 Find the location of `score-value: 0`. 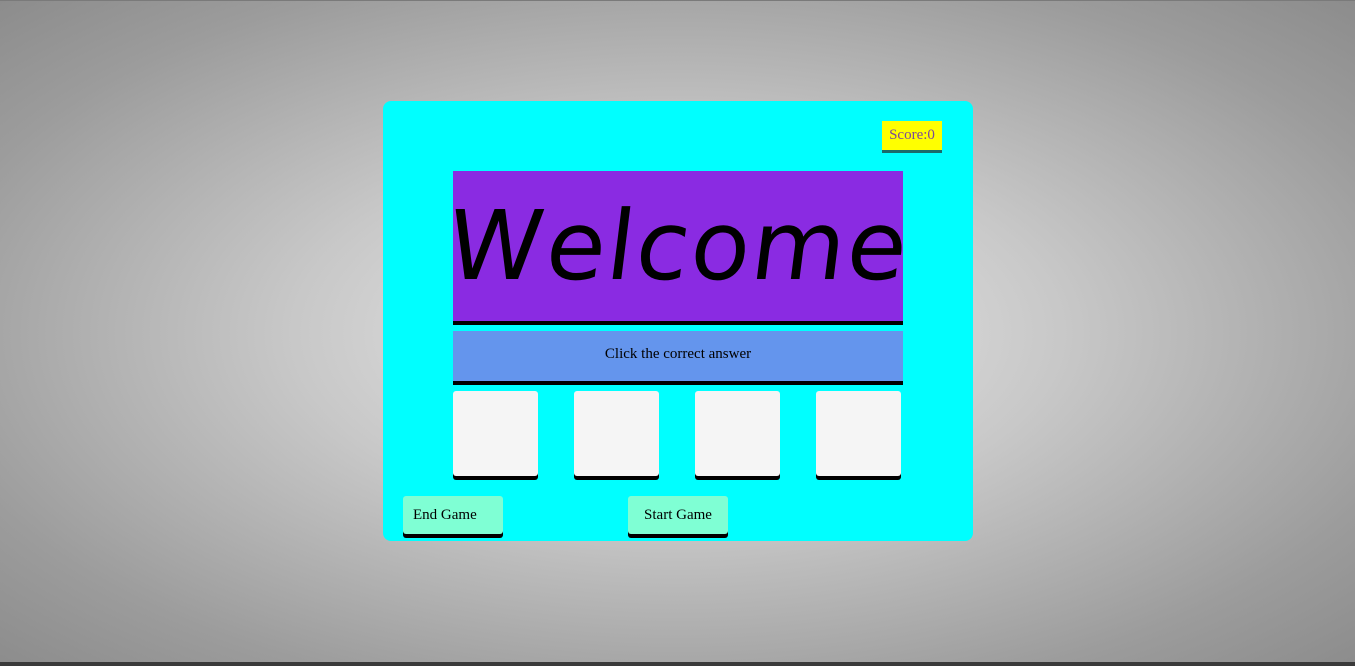

score-value: 0 is located at coordinates (931, 135).